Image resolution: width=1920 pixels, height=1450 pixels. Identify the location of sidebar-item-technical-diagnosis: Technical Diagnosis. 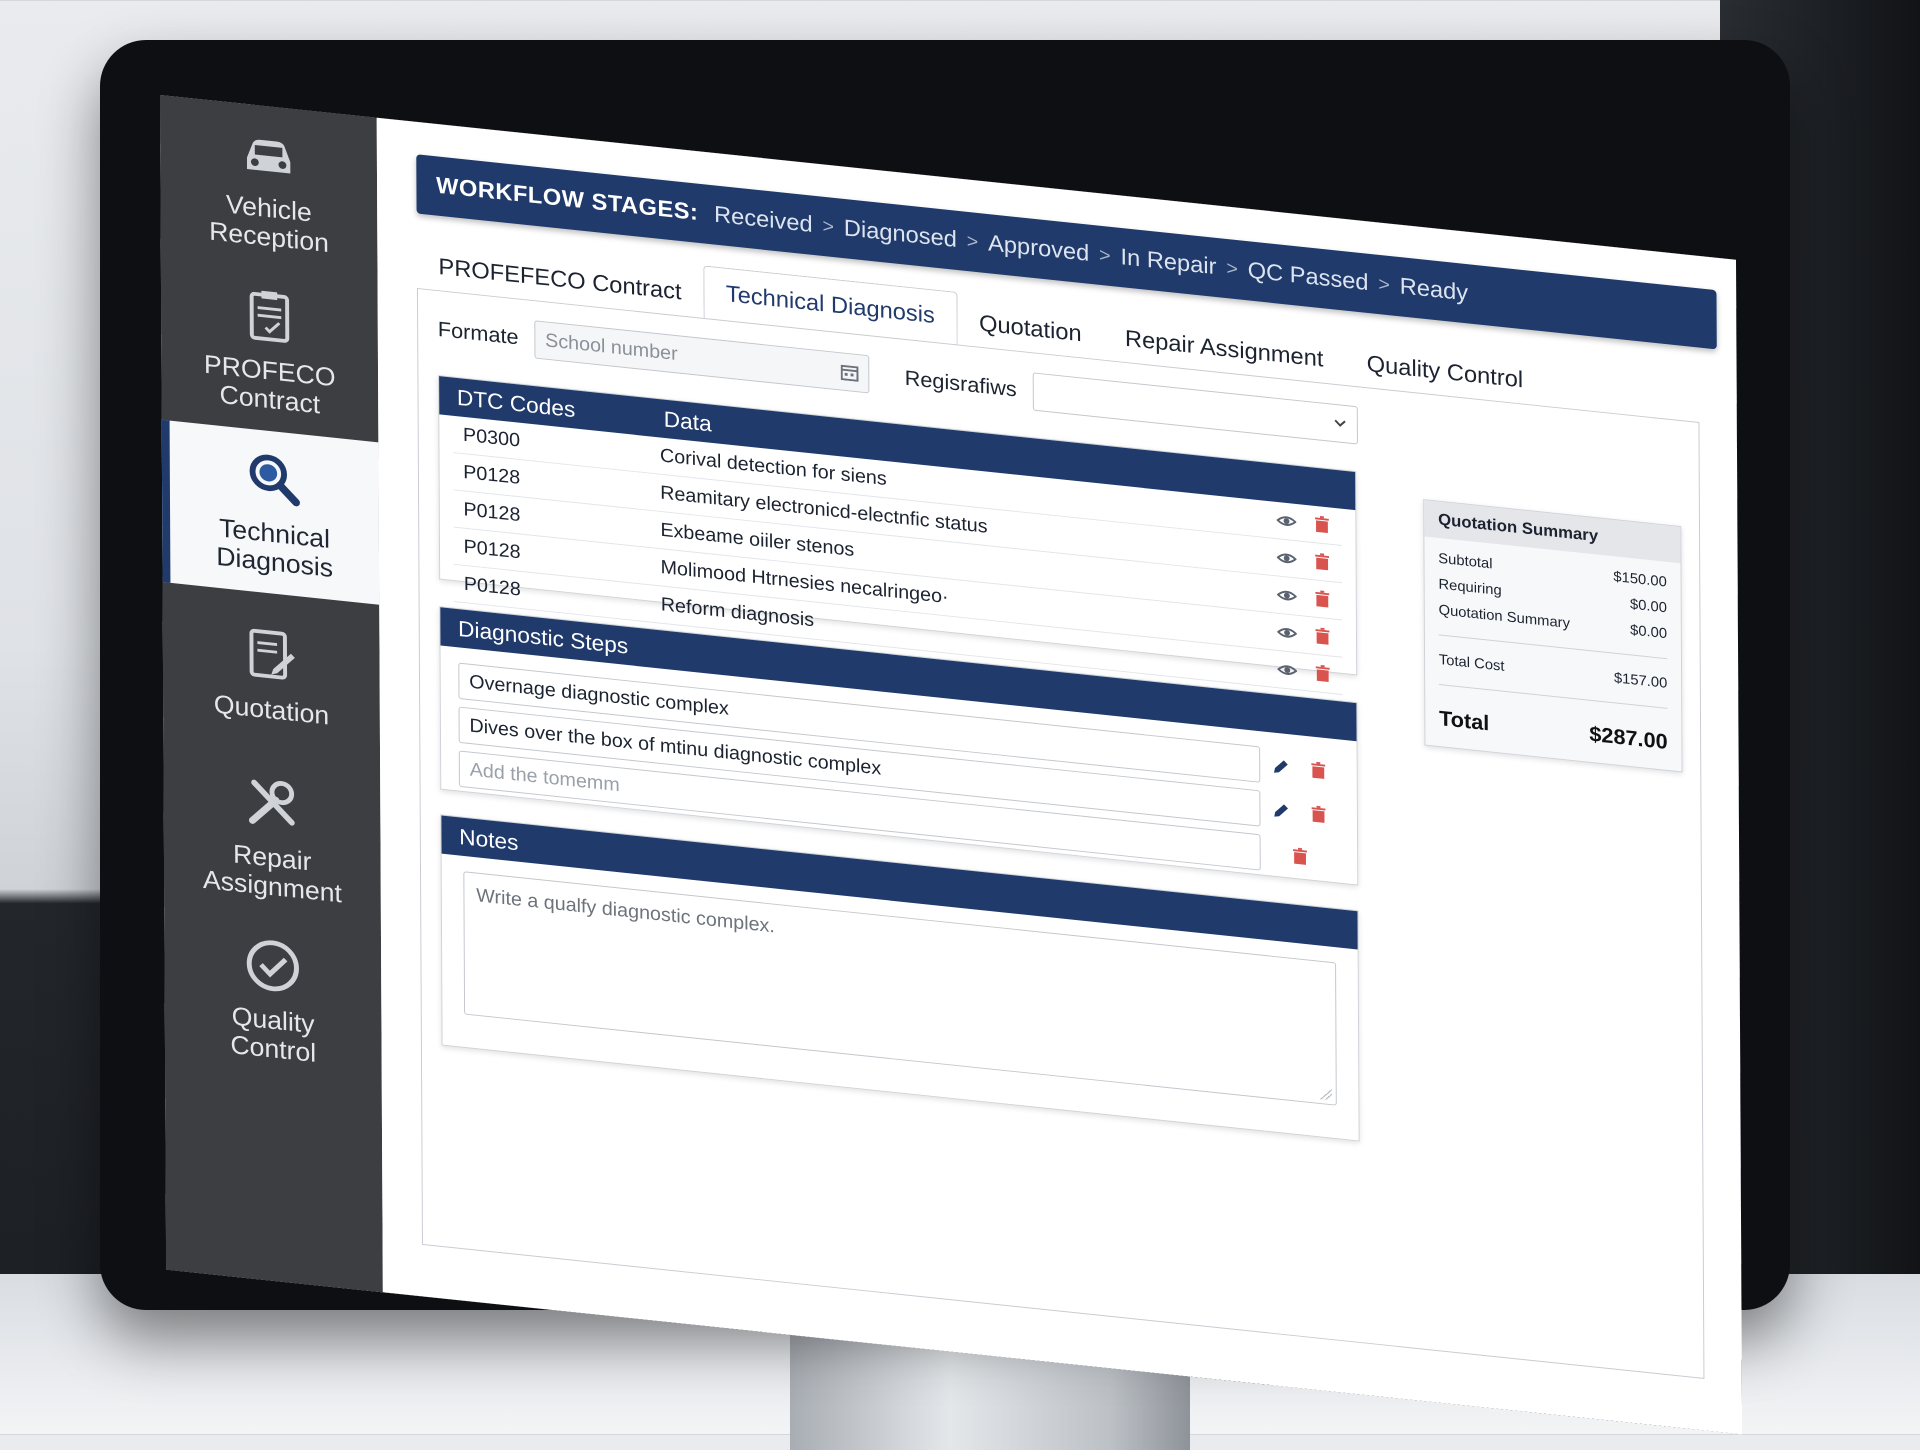
(270, 512).